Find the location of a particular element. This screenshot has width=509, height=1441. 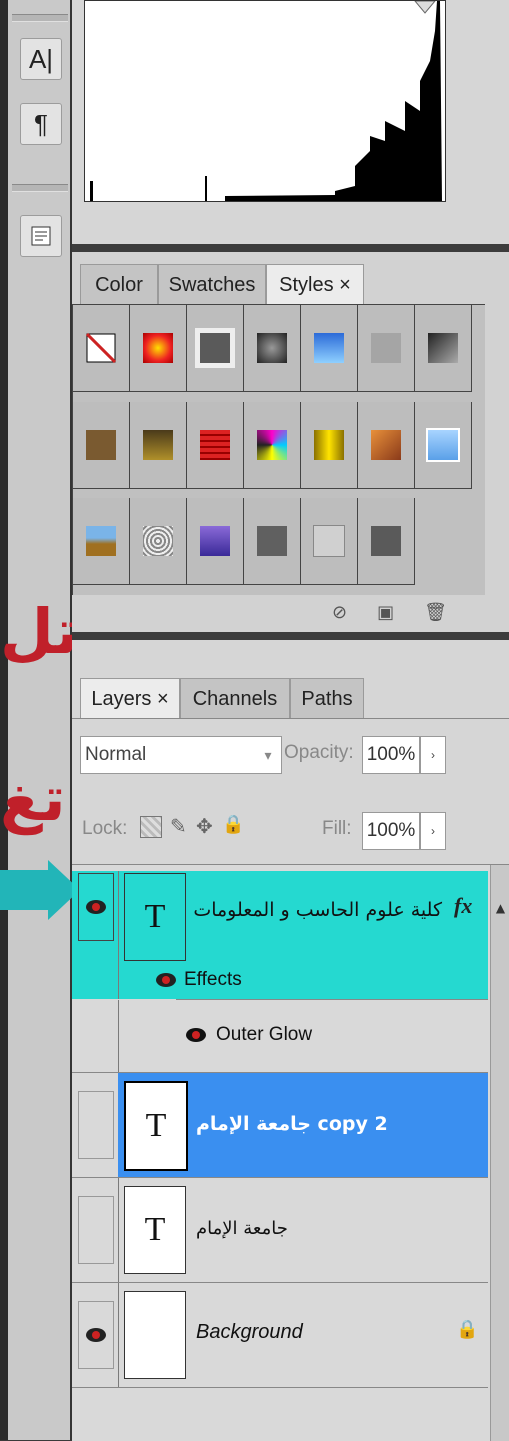

tab-underline is located at coordinates (290, 718).